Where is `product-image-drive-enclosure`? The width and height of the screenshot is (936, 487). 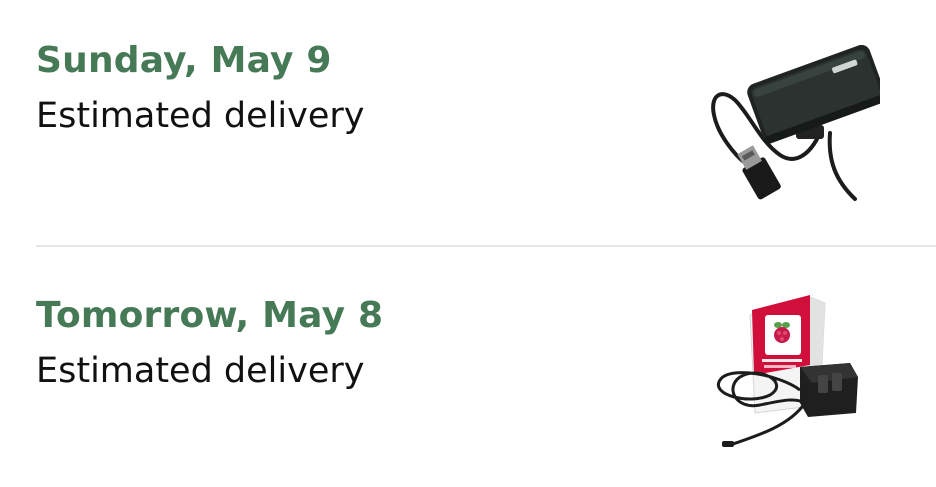
product-image-drive-enclosure is located at coordinates (790, 125).